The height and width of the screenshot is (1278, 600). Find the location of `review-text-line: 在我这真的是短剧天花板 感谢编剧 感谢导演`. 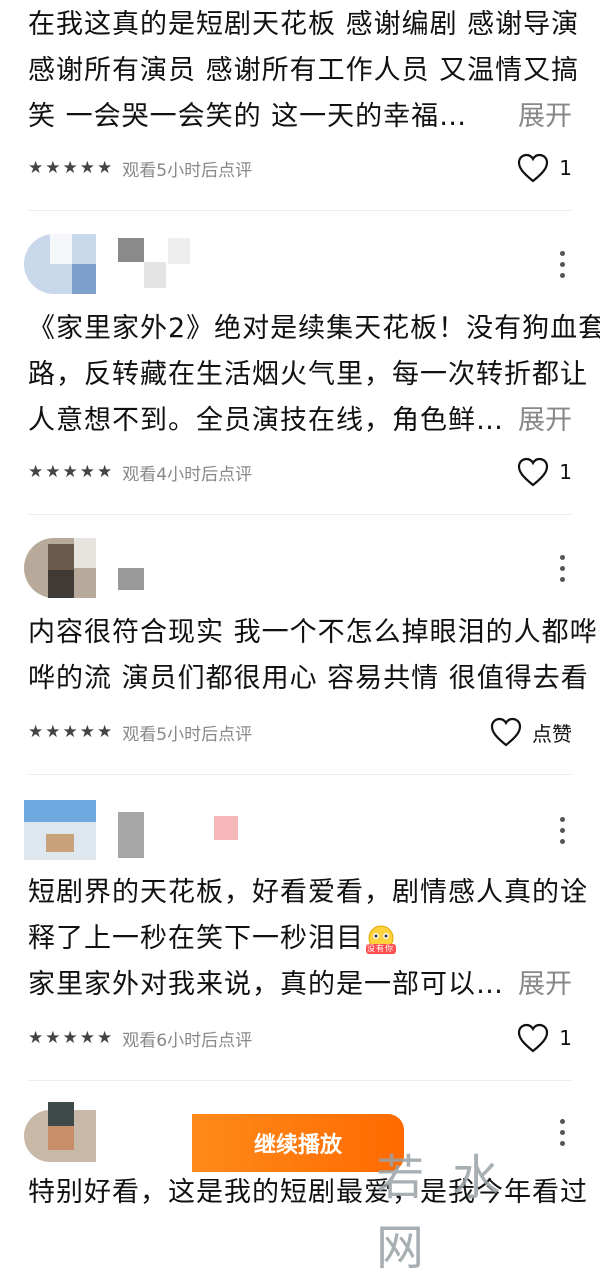

review-text-line: 在我这真的是短剧天花板 感谢编剧 感谢导演 is located at coordinates (304, 24).